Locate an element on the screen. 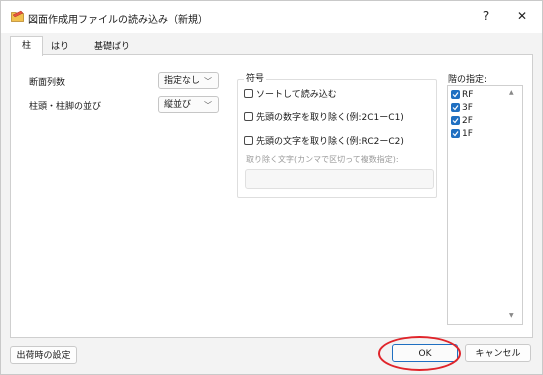 This screenshot has height=375, width=543. folder-app-icon is located at coordinates (18, 16).